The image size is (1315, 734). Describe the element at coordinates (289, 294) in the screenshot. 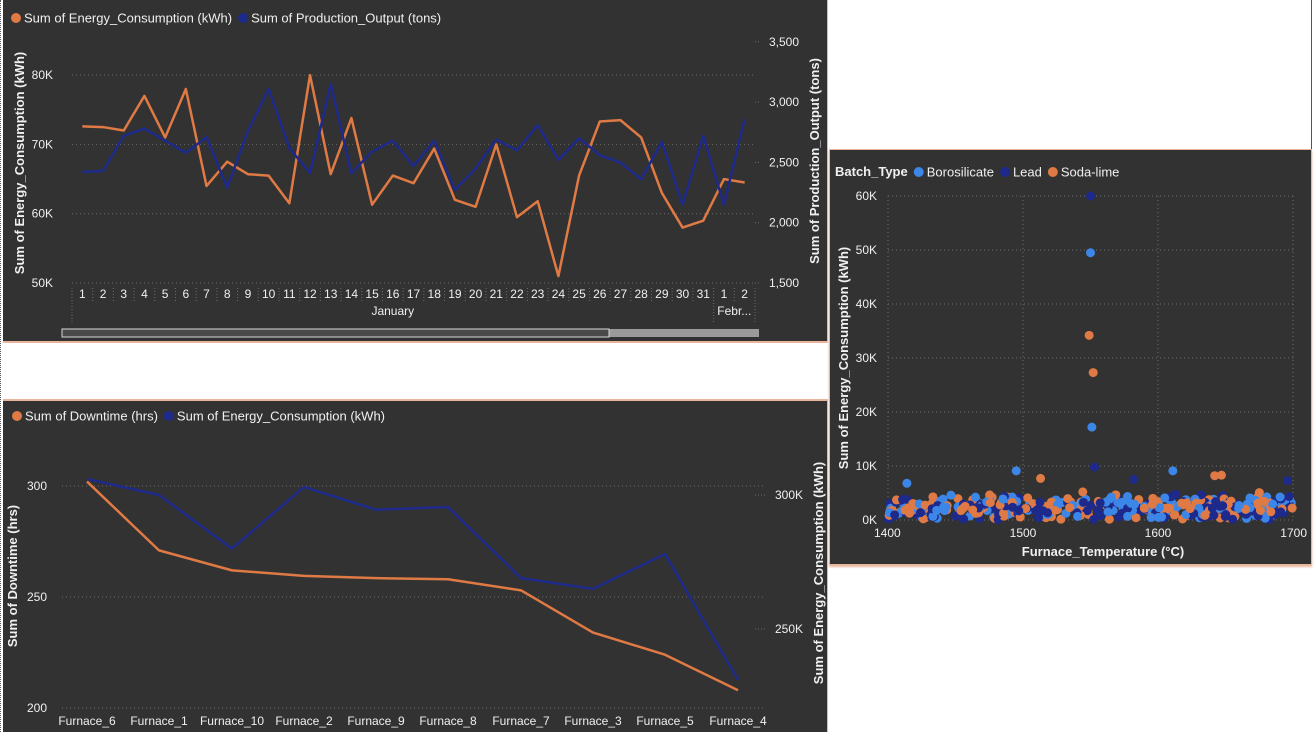

I see `x-tick-label: 11` at that location.